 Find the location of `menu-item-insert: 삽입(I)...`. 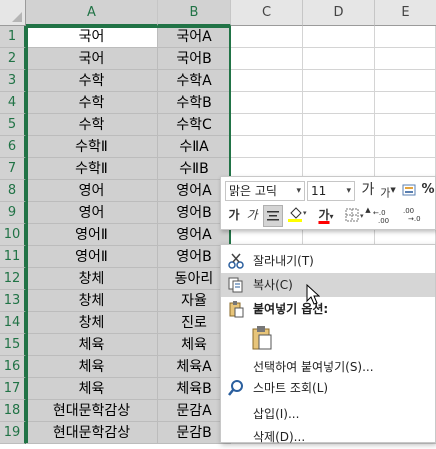

menu-item-insert: 삽입(I)... is located at coordinates (328, 414).